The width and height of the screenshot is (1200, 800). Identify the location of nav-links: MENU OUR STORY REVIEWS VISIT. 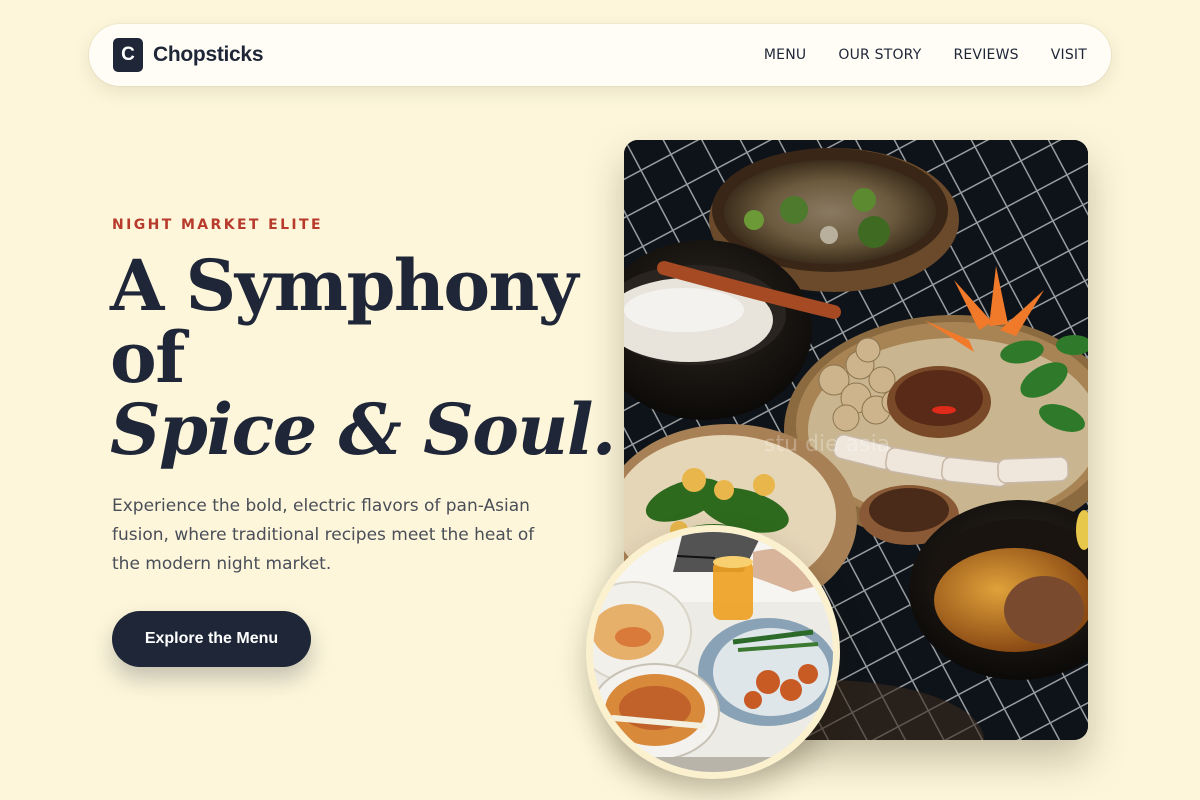
(925, 55).